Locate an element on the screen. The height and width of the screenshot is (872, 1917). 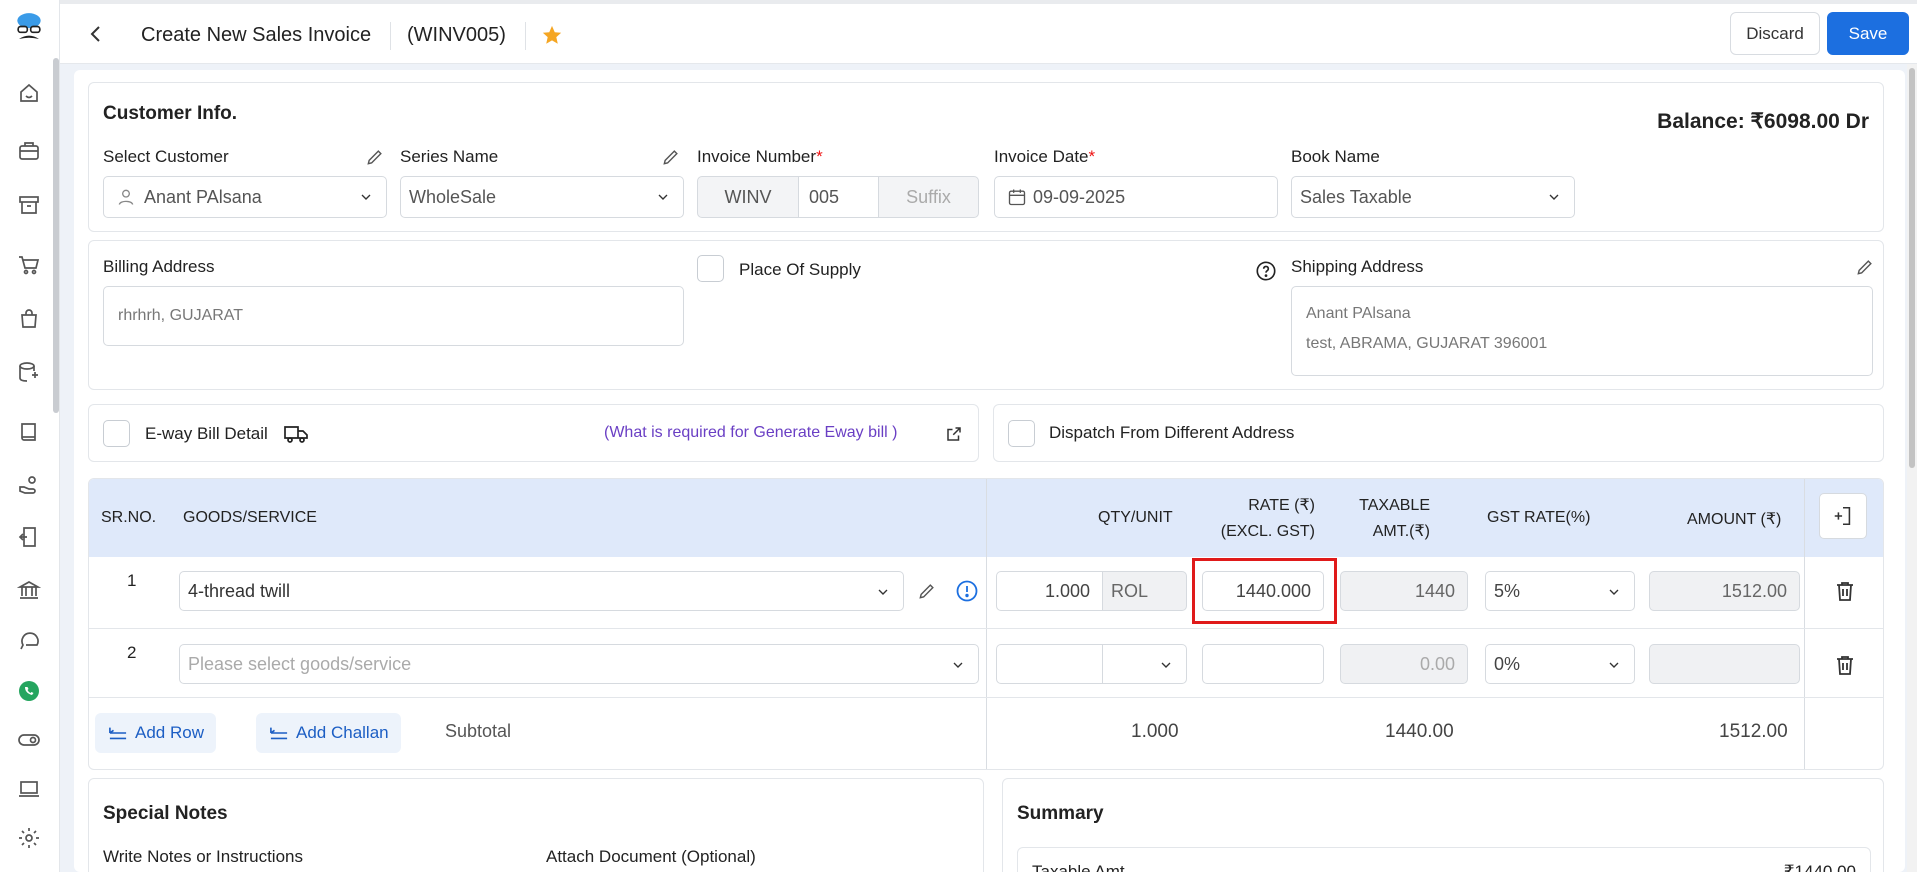
invoice-date-label: Invoice Date* is located at coordinates (1045, 156).